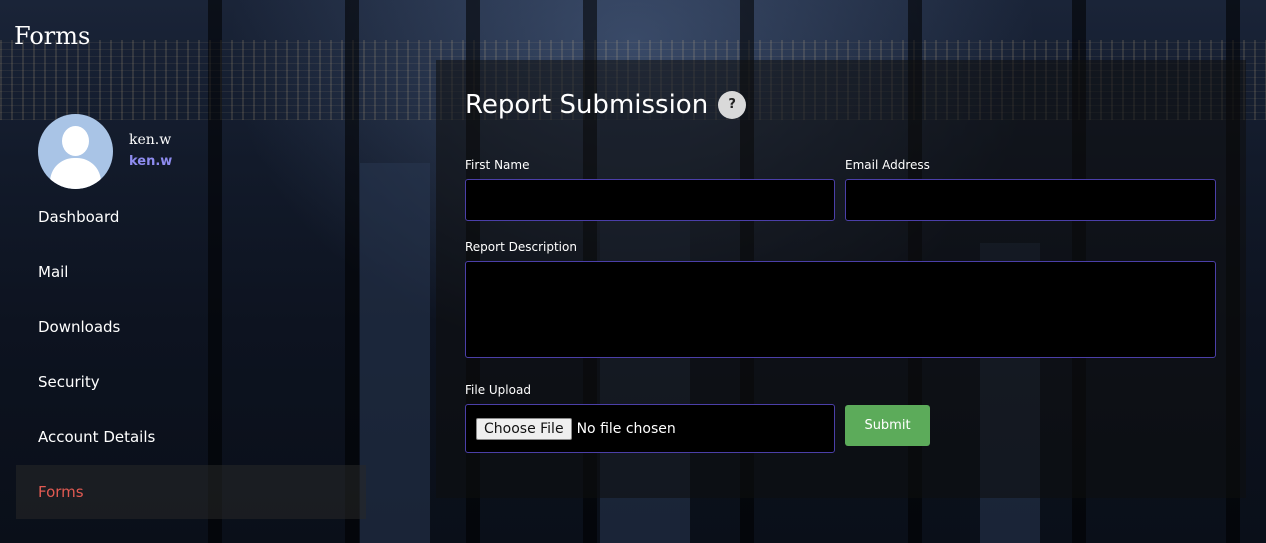  I want to click on email-label: Email Address, so click(887, 165).